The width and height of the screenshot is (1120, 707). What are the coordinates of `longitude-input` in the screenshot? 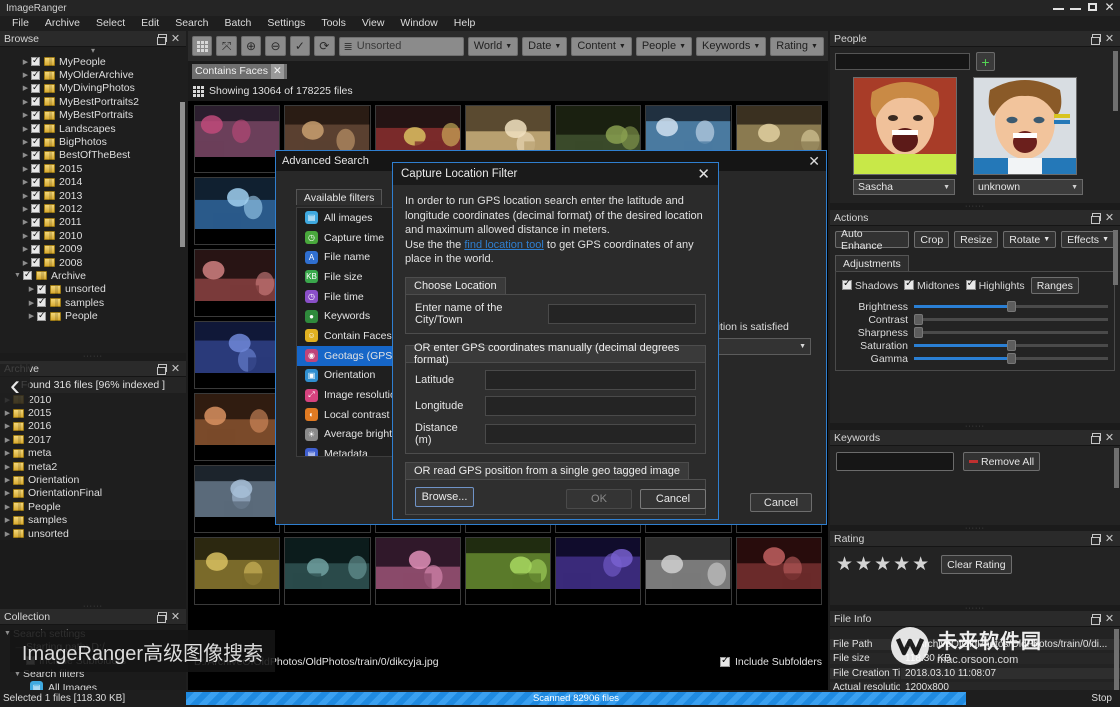 It's located at (590, 405).